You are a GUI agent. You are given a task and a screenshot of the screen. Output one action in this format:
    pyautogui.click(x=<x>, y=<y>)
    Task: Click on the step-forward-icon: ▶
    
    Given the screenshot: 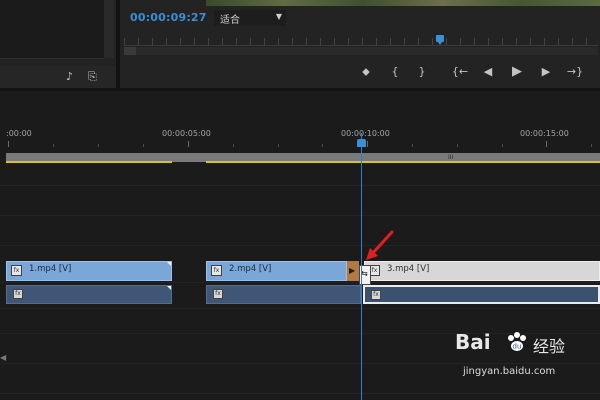 What is the action you would take?
    pyautogui.click(x=546, y=71)
    